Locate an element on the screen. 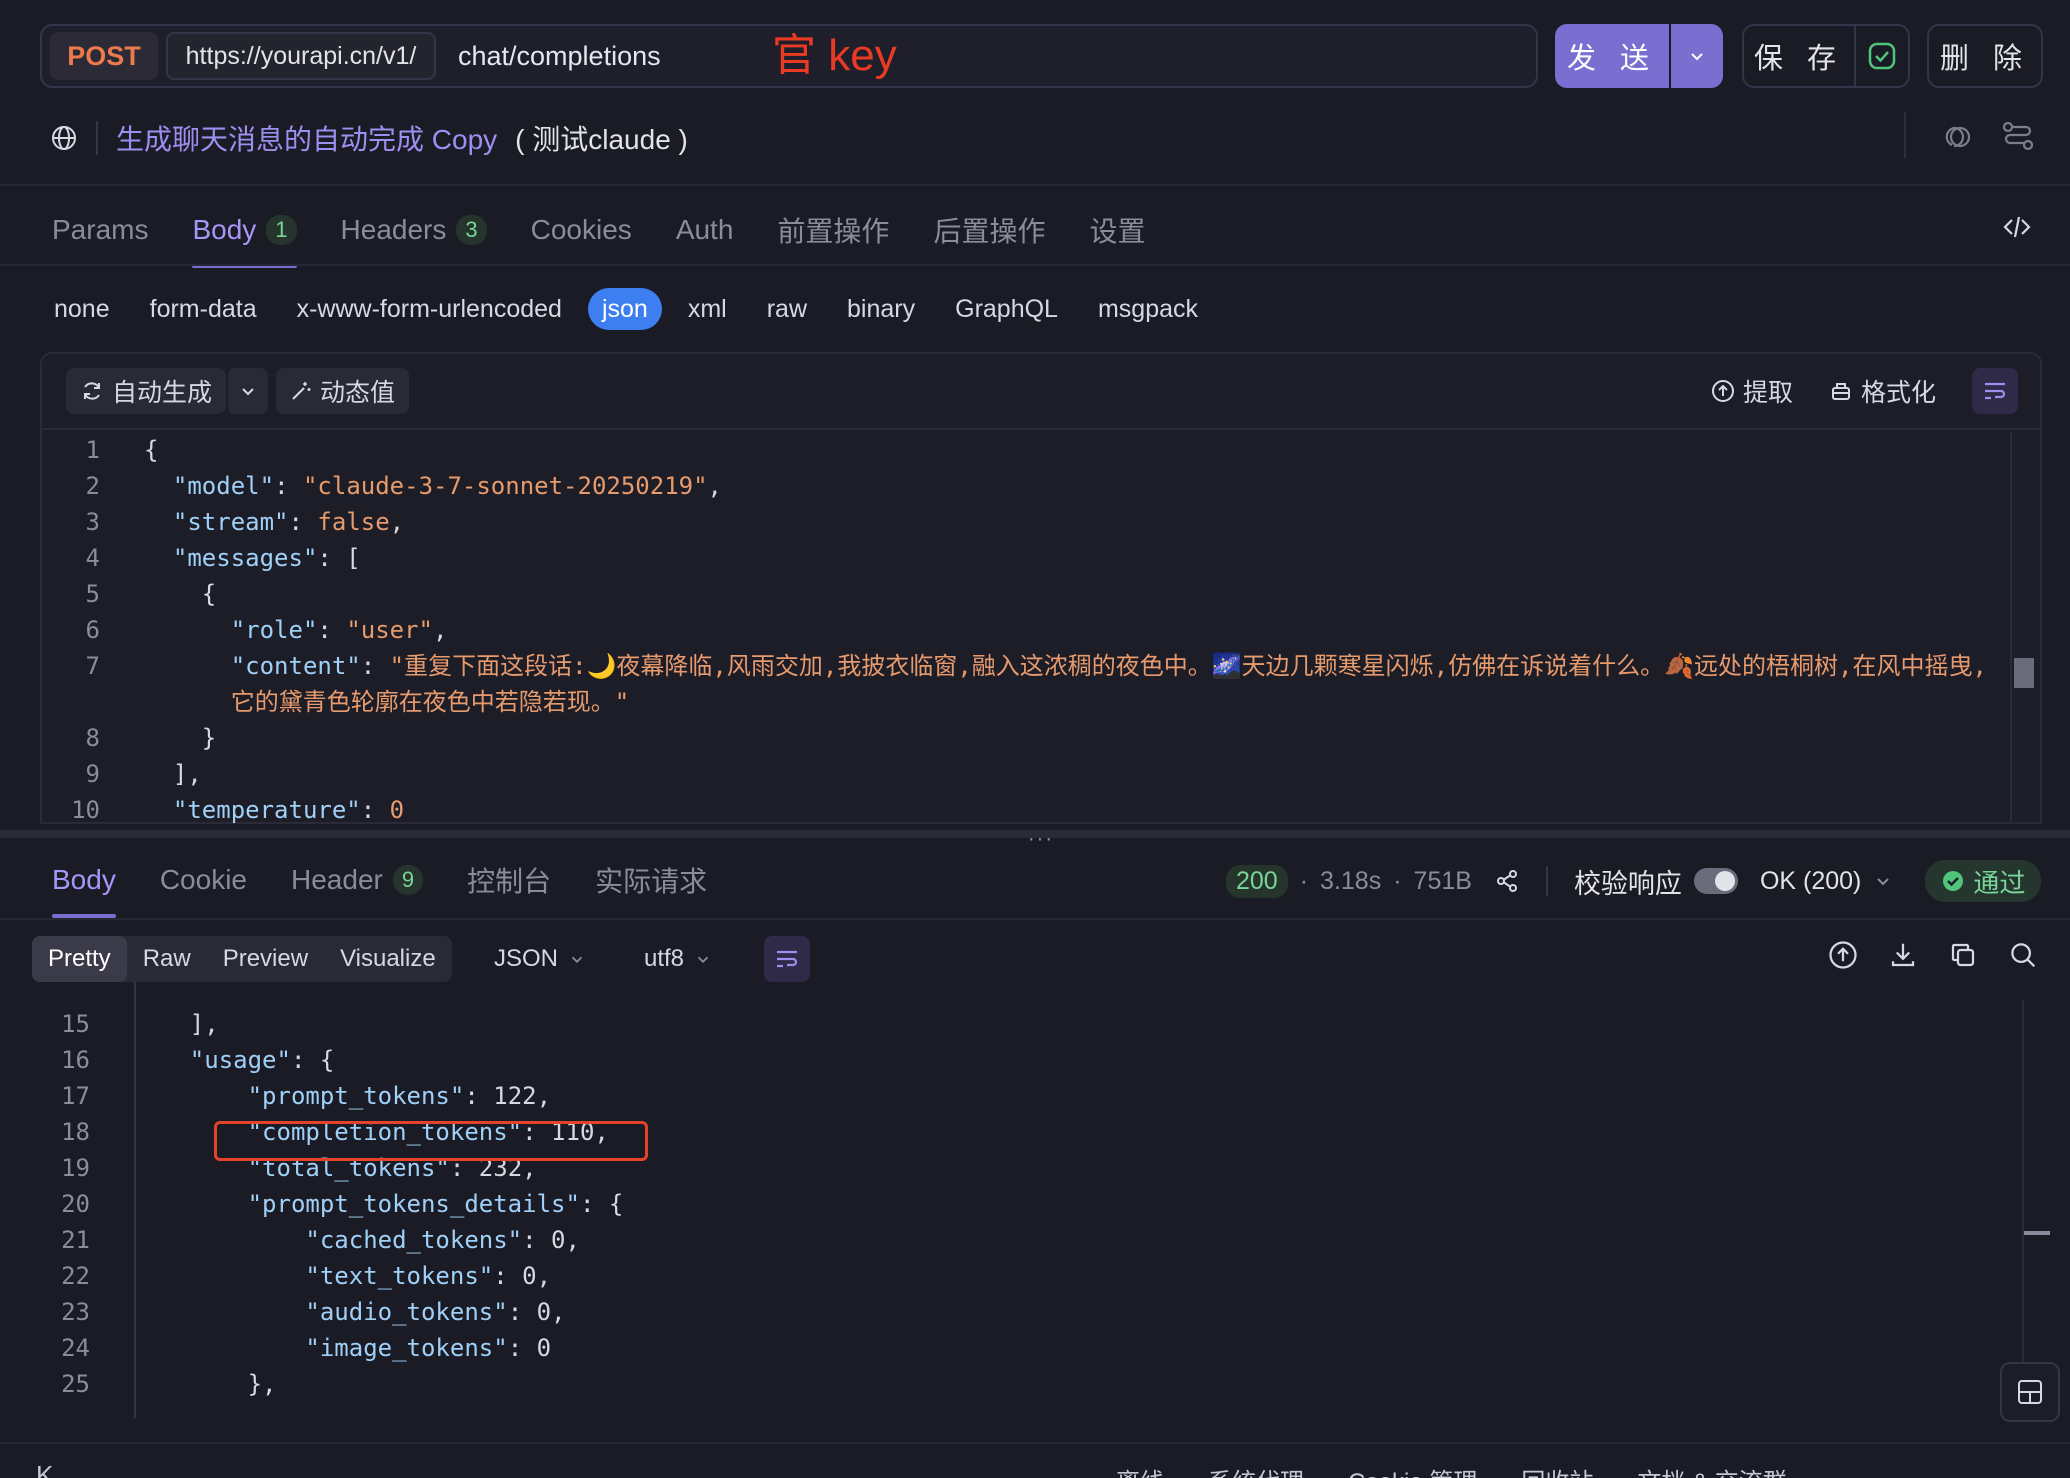  dynamic-value-button: 动态值 is located at coordinates (343, 391).